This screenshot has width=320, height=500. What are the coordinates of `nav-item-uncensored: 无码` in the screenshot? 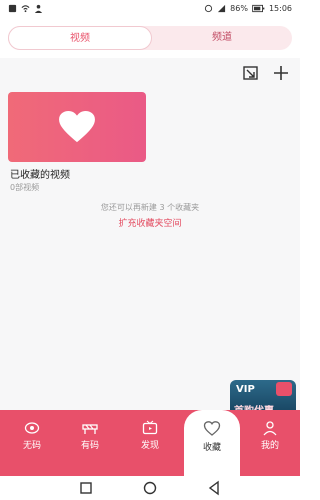 It's located at (32, 443).